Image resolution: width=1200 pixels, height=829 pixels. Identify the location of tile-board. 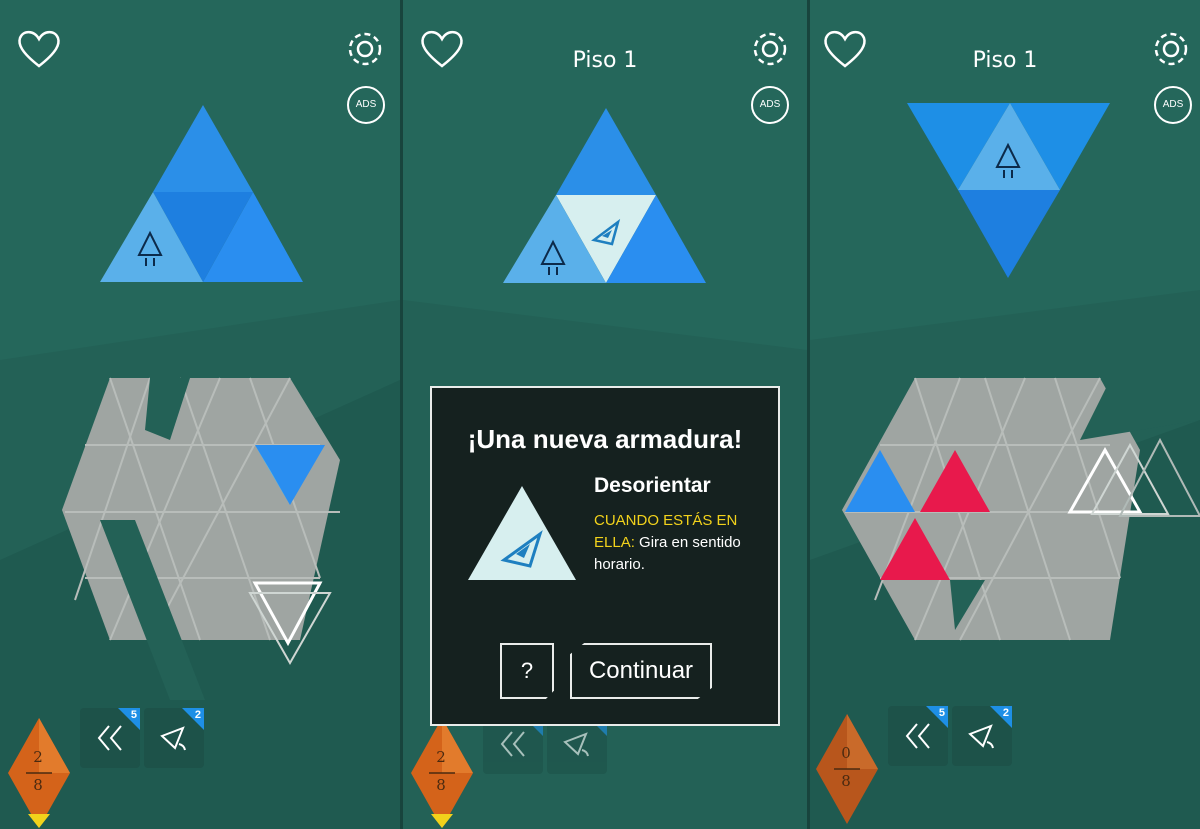
(201, 509).